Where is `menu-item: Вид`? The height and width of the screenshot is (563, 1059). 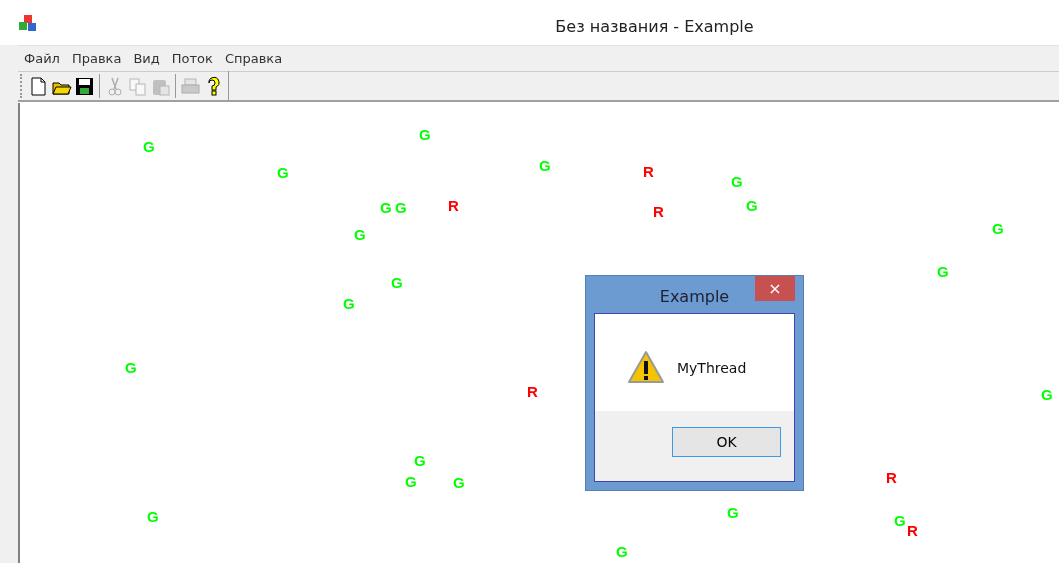 menu-item: Вид is located at coordinates (146, 58).